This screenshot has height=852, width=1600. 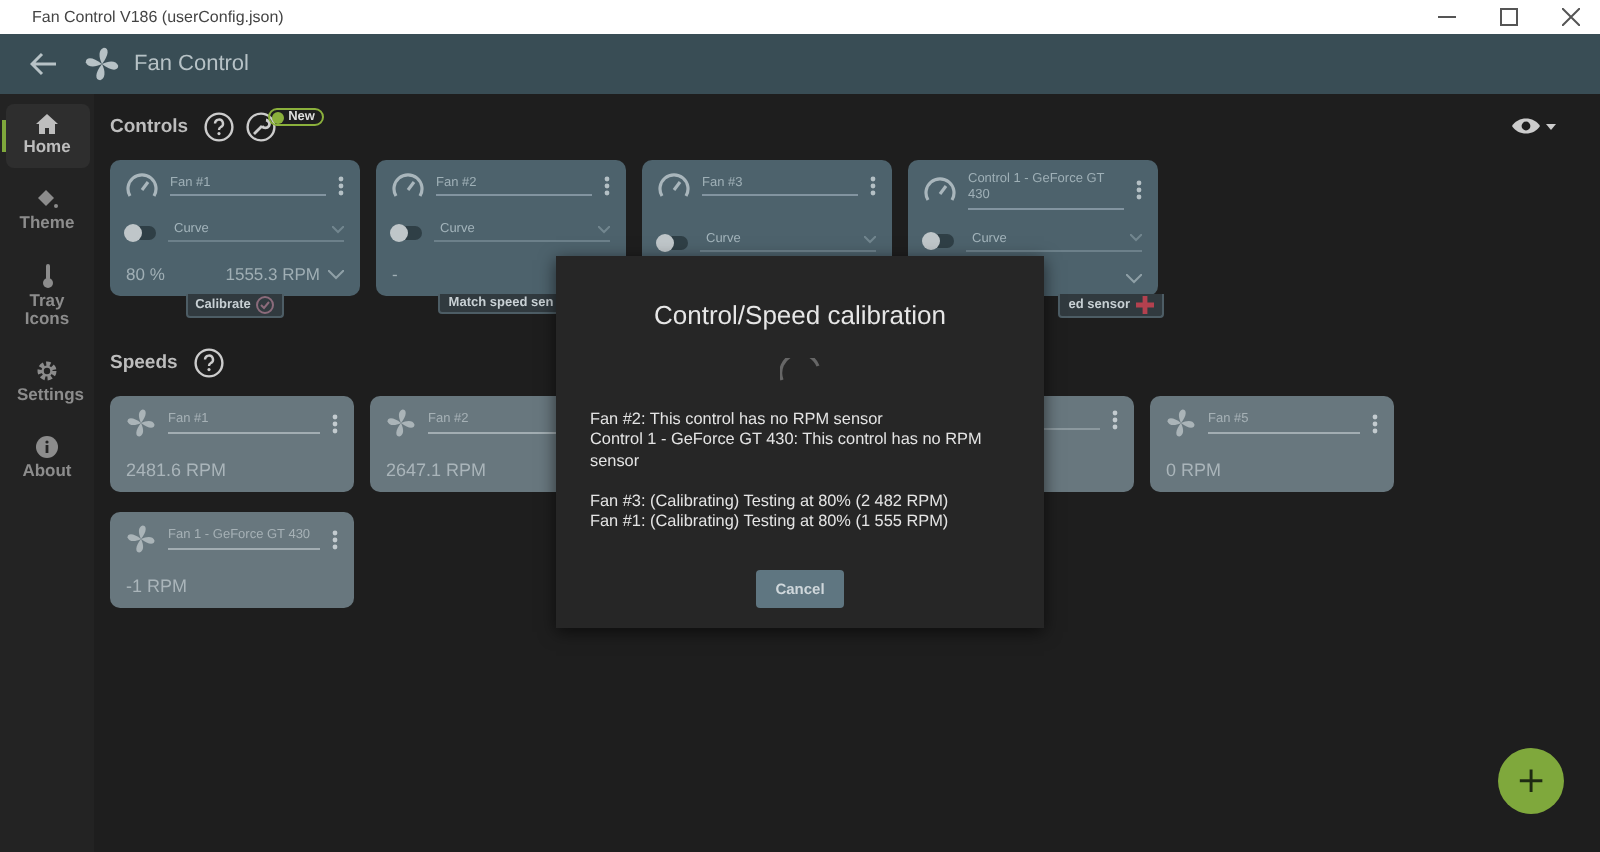 I want to click on thermometer-icon, so click(x=47, y=275).